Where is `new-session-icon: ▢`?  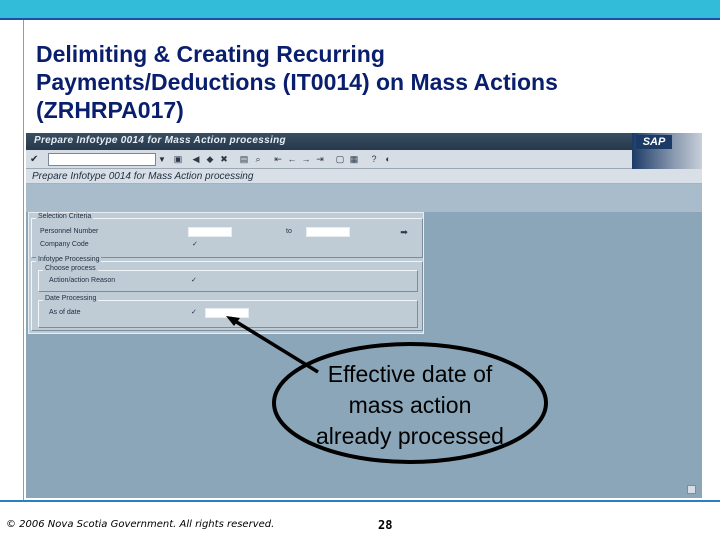
new-session-icon: ▢ is located at coordinates (340, 159).